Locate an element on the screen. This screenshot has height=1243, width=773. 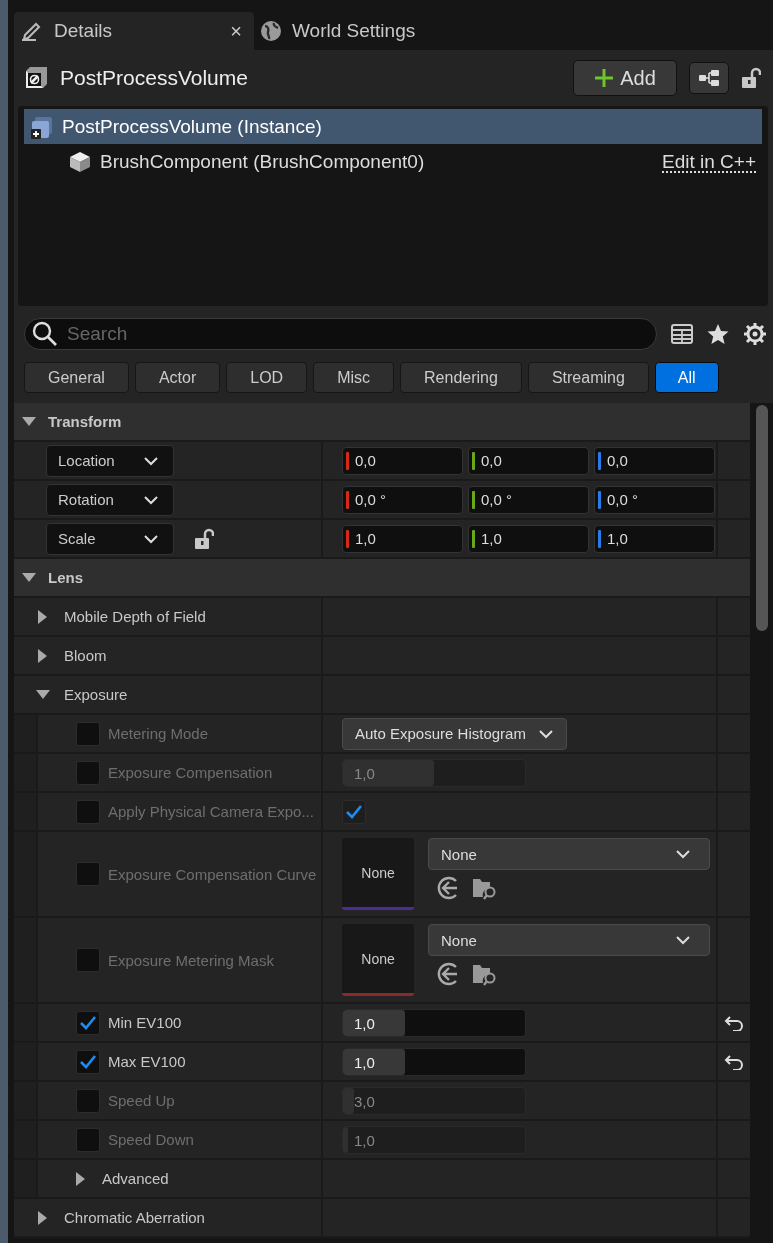
property-label: Exposure Compensation is located at coordinates (190, 772).